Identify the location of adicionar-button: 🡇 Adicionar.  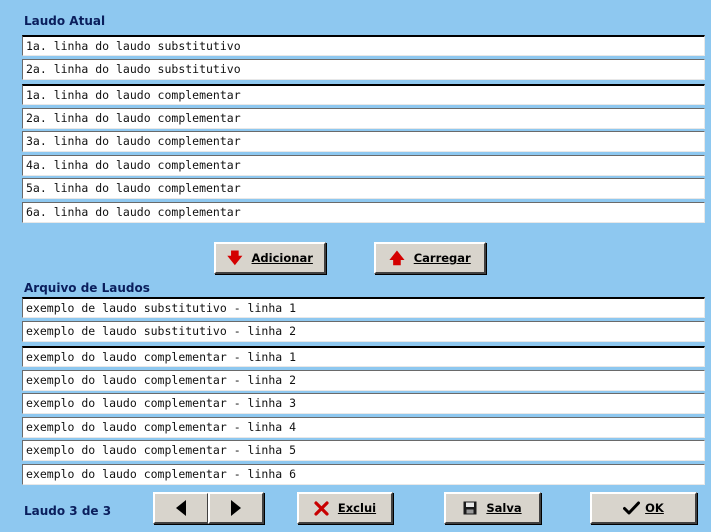
(270, 258).